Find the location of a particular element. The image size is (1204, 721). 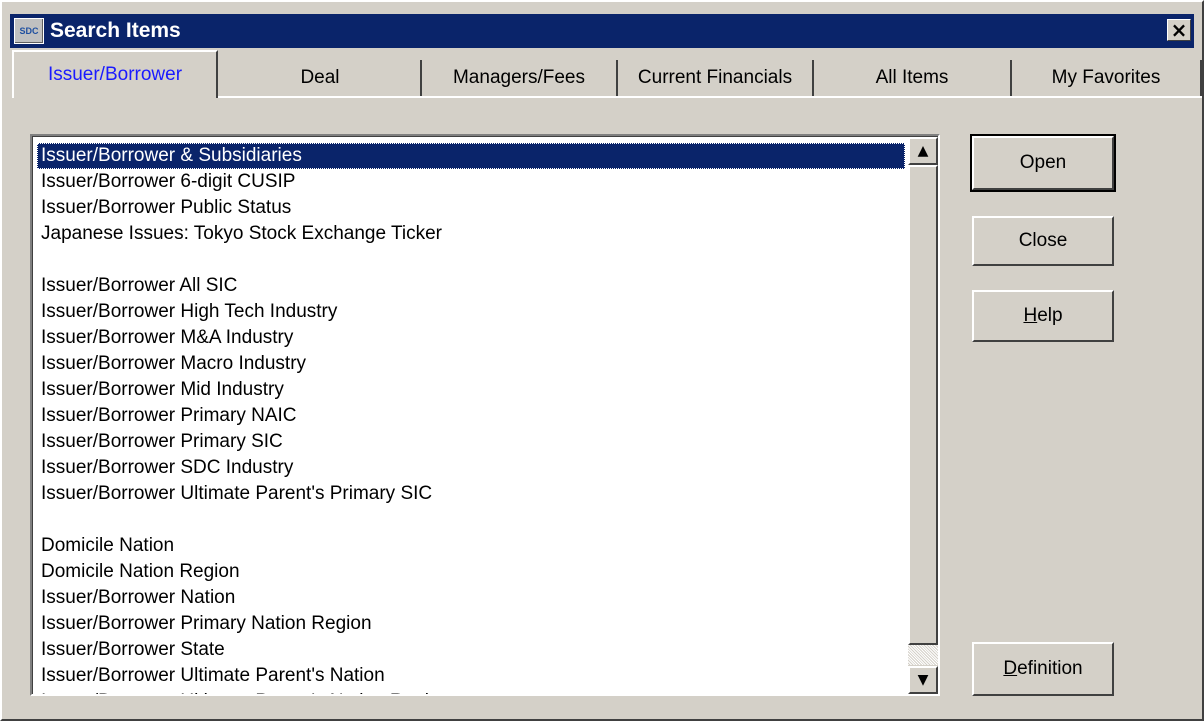

list-item: Issuer/Borrower Mid Industry is located at coordinates (471, 390).